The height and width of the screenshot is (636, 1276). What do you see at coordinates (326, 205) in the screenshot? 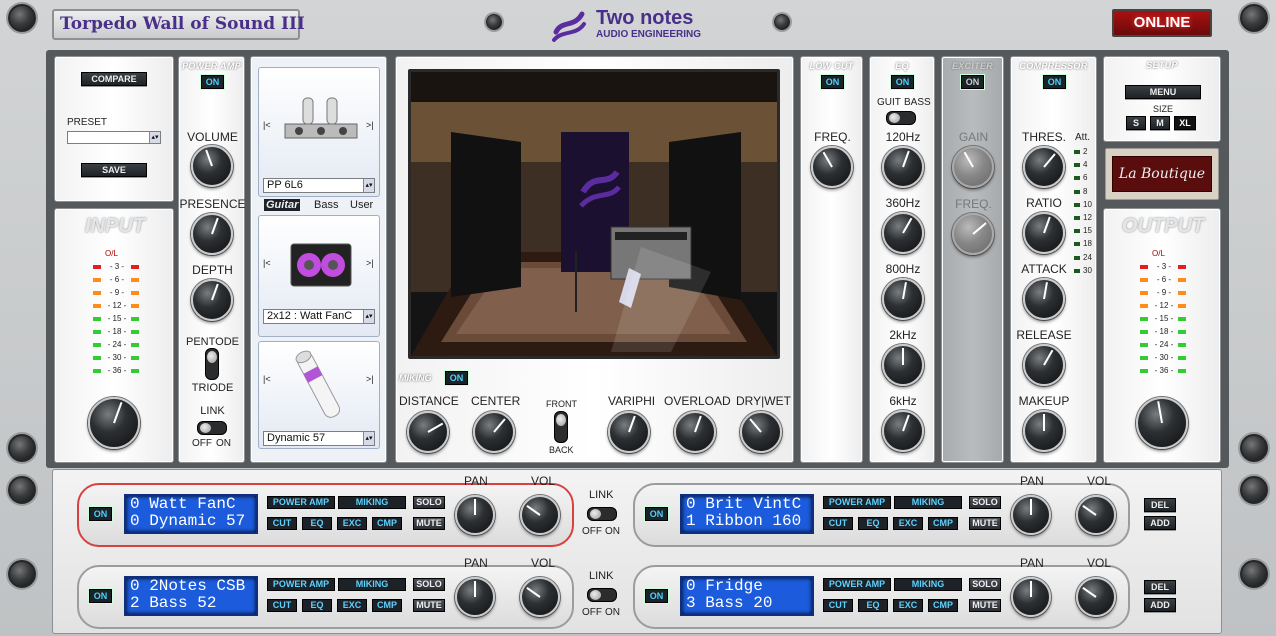
I see `tab-bass: Bass` at bounding box center [326, 205].